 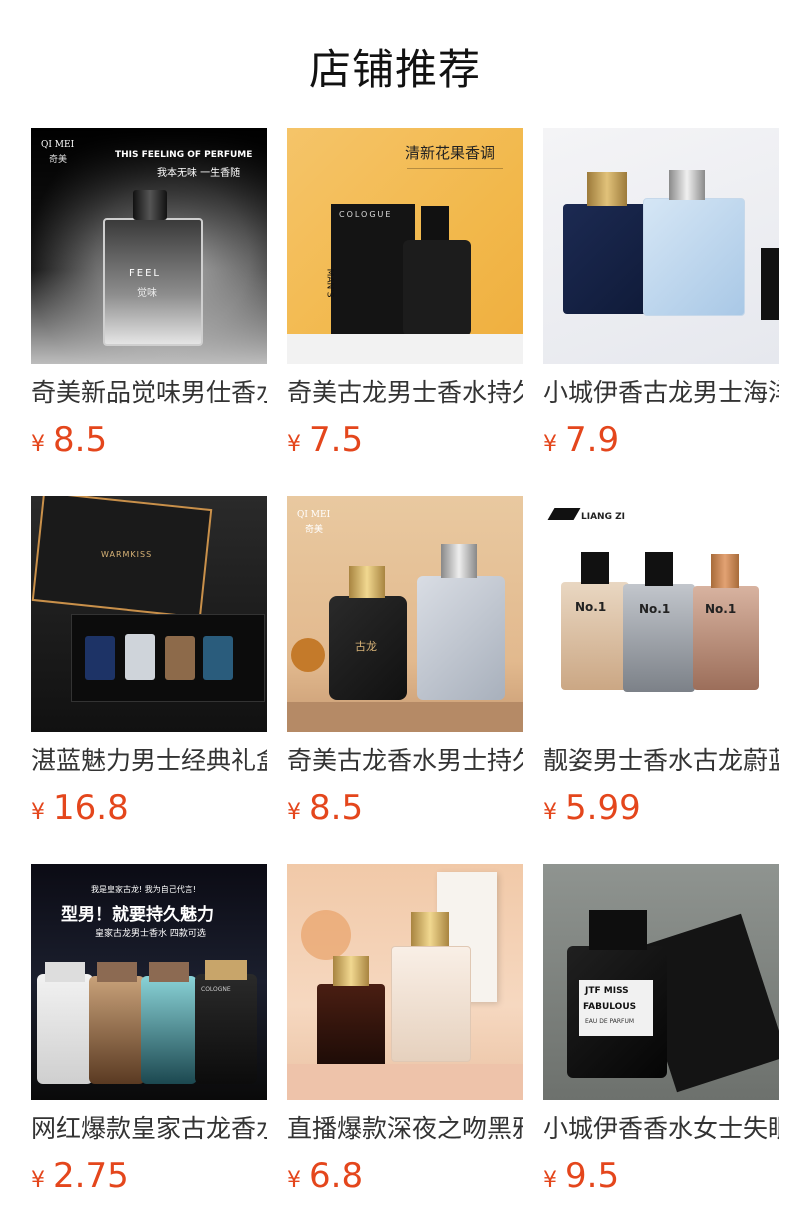 What do you see at coordinates (661, 393) in the screenshot?
I see `product-name: 小城伊香古龙男士海洋` at bounding box center [661, 393].